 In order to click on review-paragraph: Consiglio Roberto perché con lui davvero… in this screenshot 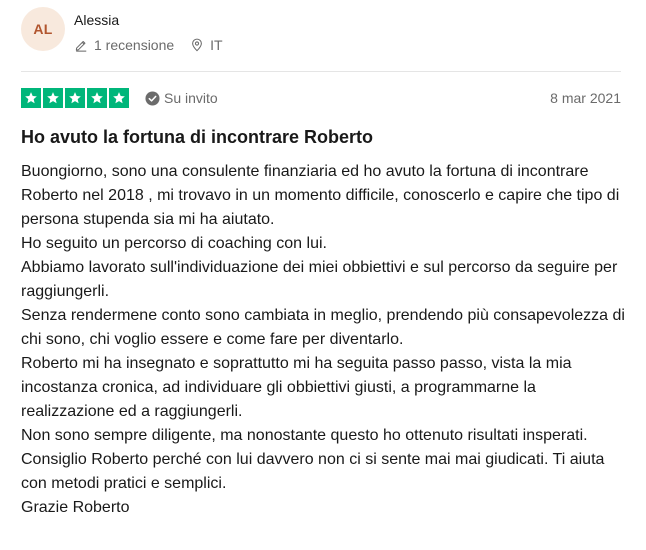, I will do `click(313, 471)`.